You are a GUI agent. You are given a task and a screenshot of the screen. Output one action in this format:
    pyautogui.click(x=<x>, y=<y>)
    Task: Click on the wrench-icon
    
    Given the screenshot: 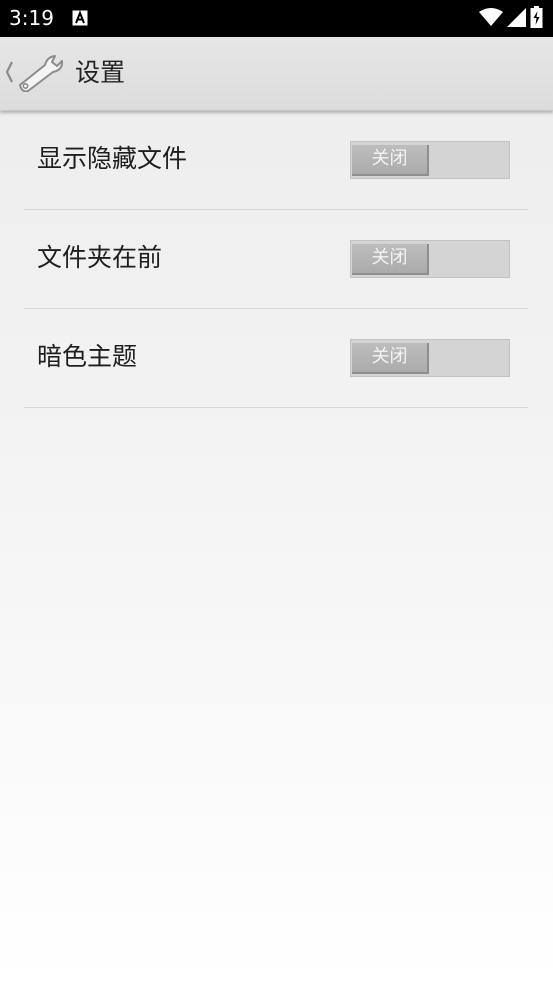 What is the action you would take?
    pyautogui.click(x=40, y=74)
    